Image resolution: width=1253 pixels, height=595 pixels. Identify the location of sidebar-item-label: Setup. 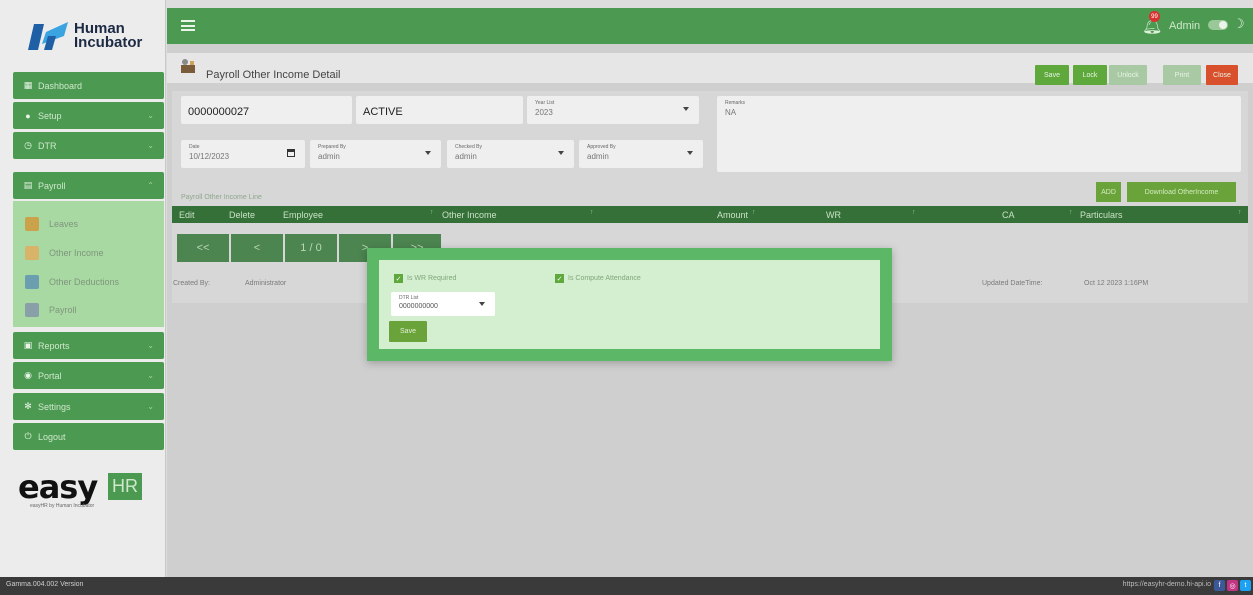
(50, 115).